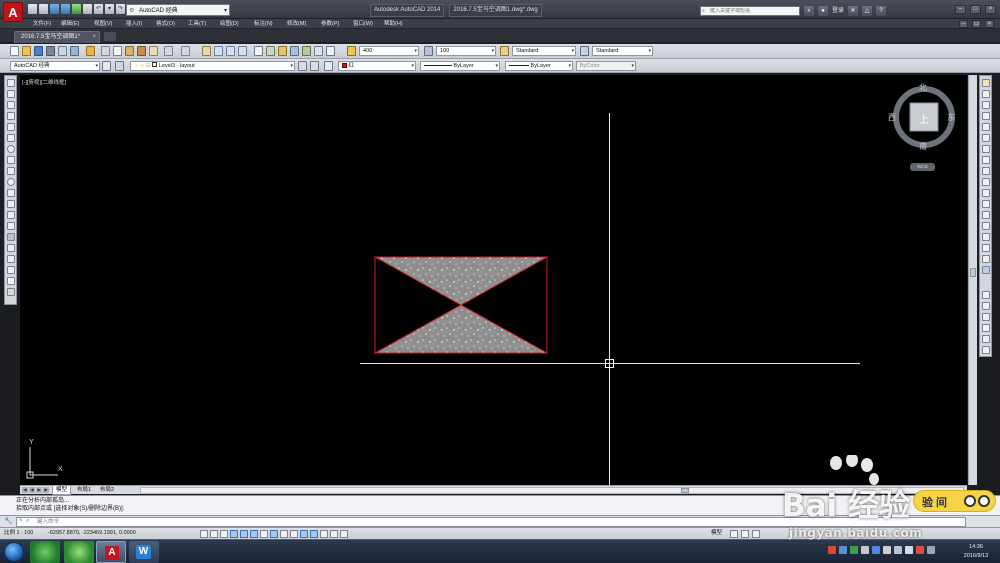  What do you see at coordinates (119, 66) in the screenshot?
I see `layer-properties-icon` at bounding box center [119, 66].